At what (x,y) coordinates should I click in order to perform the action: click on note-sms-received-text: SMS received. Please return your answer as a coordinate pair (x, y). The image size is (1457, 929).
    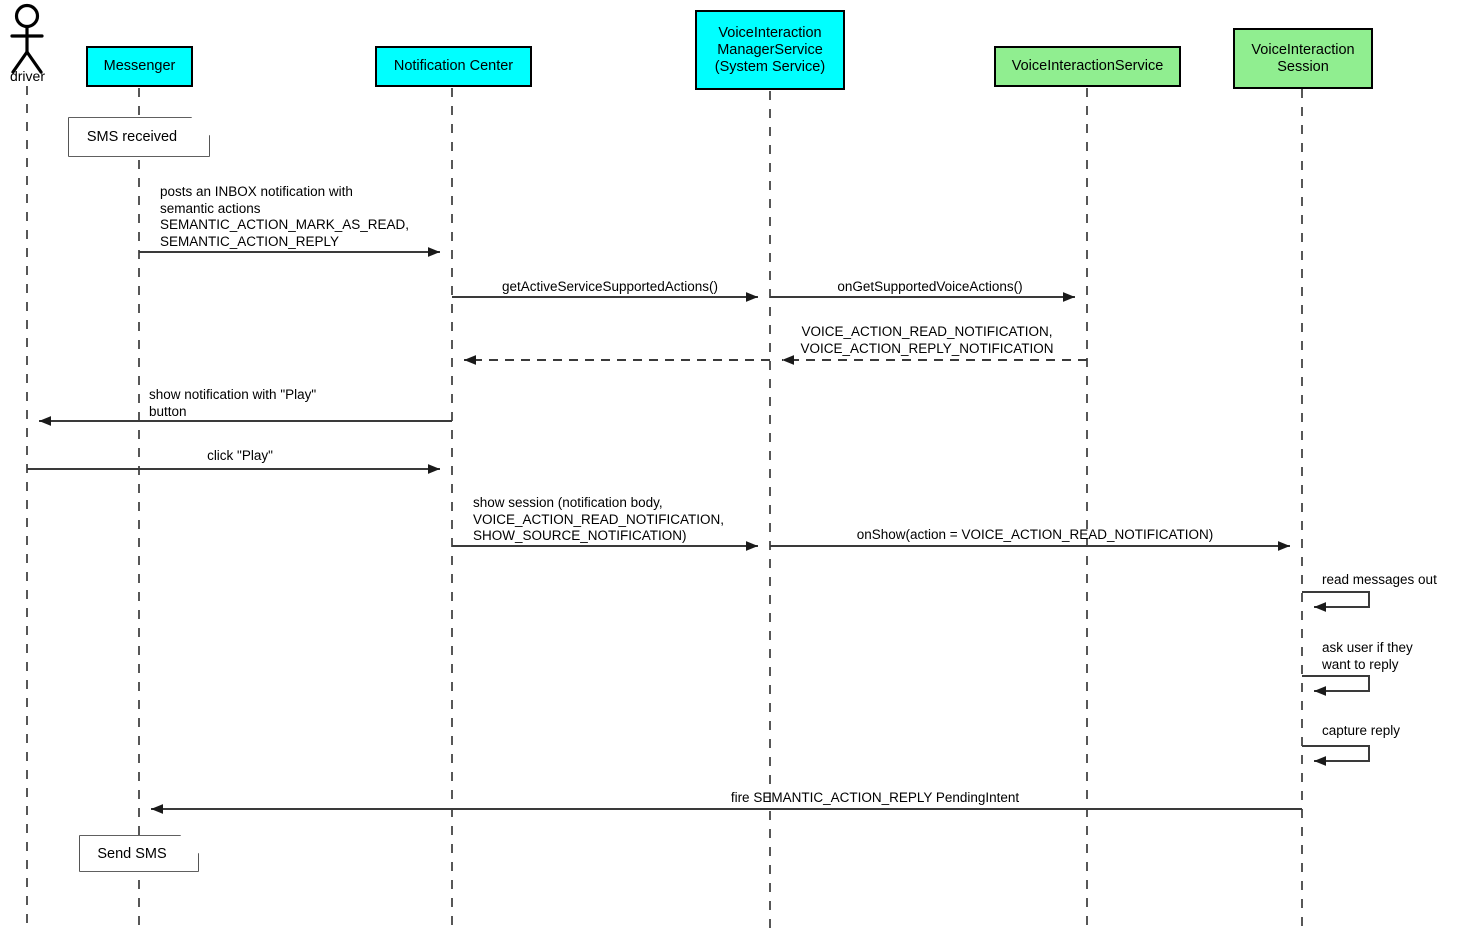
    Looking at the image, I should click on (132, 137).